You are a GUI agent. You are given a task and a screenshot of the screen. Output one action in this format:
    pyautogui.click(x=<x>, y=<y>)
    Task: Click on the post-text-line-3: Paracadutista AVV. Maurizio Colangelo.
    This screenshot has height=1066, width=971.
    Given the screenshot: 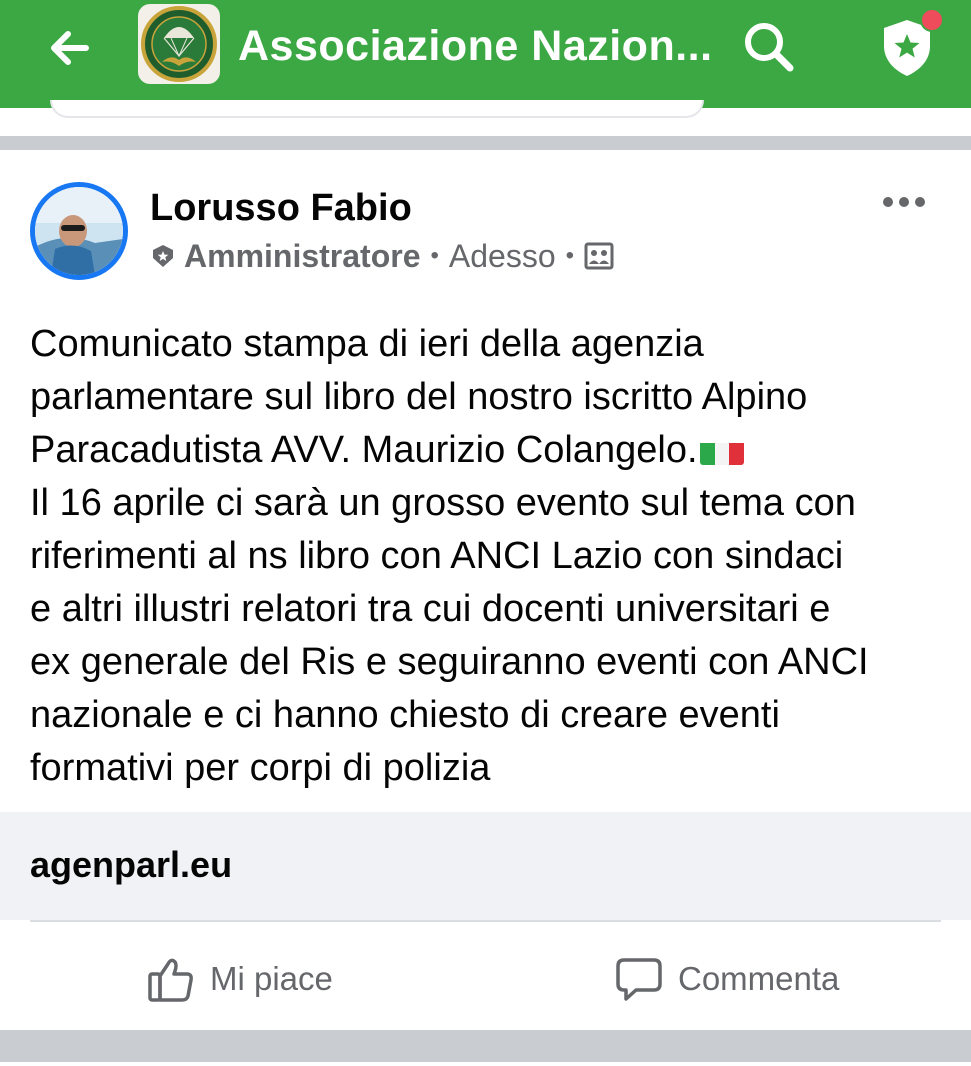 What is the action you would take?
    pyautogui.click(x=364, y=450)
    